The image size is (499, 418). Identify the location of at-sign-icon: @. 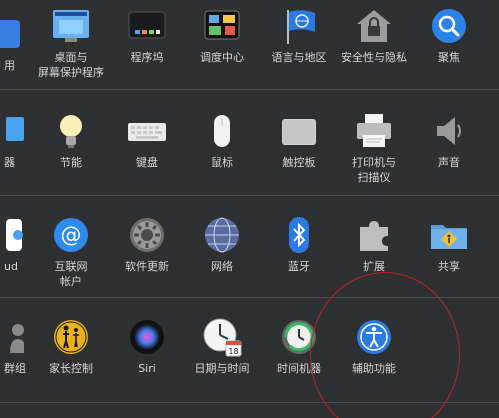
(71, 235).